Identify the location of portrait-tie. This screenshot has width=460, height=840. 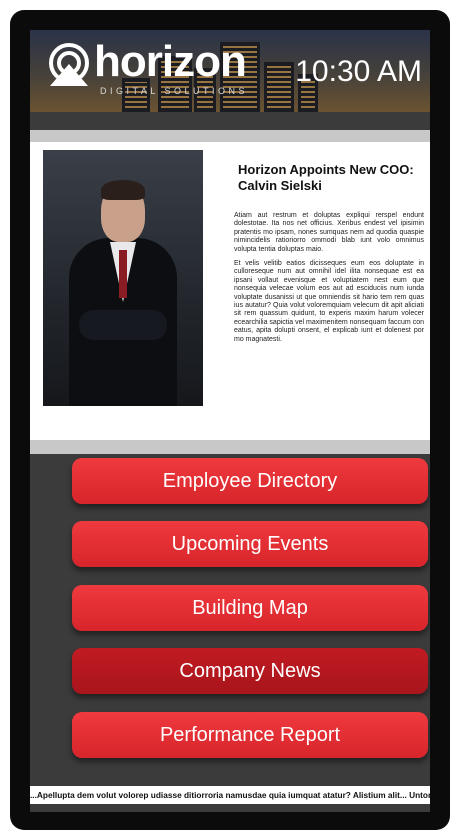
(123, 274).